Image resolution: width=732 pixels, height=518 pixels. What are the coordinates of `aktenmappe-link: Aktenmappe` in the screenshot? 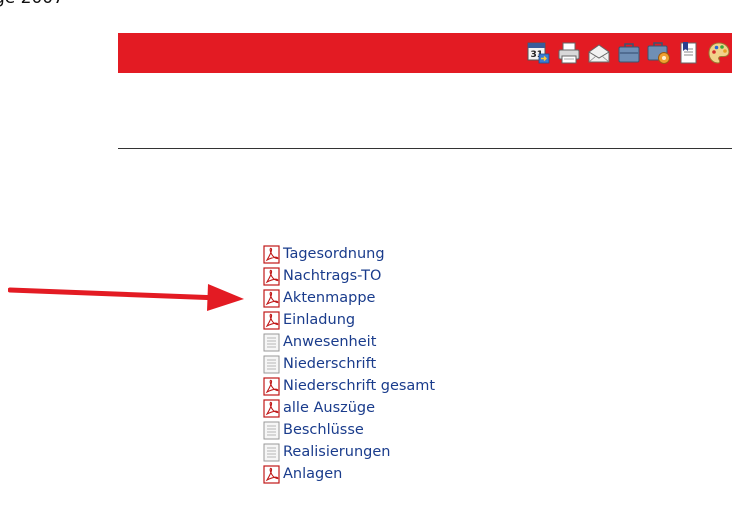 It's located at (329, 298).